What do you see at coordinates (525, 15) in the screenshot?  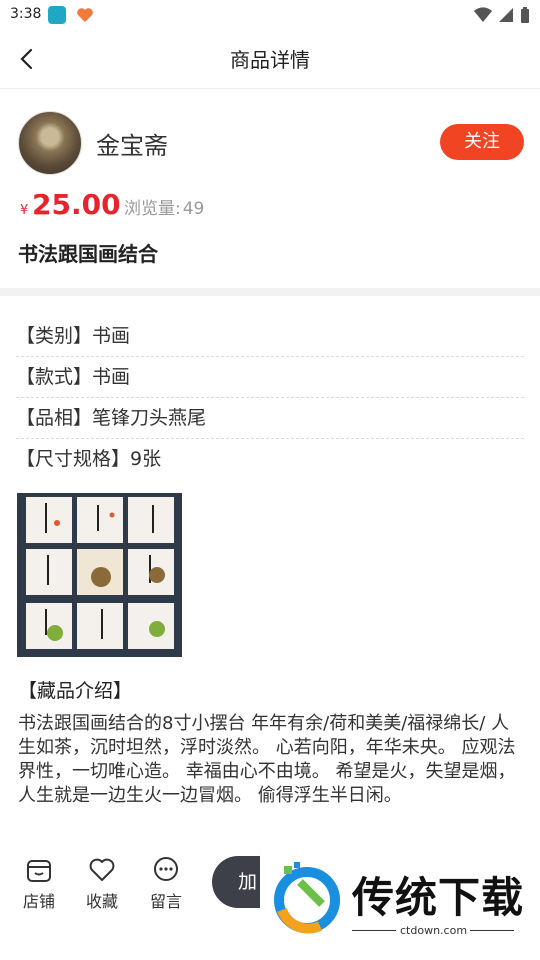 I see `battery-icon` at bounding box center [525, 15].